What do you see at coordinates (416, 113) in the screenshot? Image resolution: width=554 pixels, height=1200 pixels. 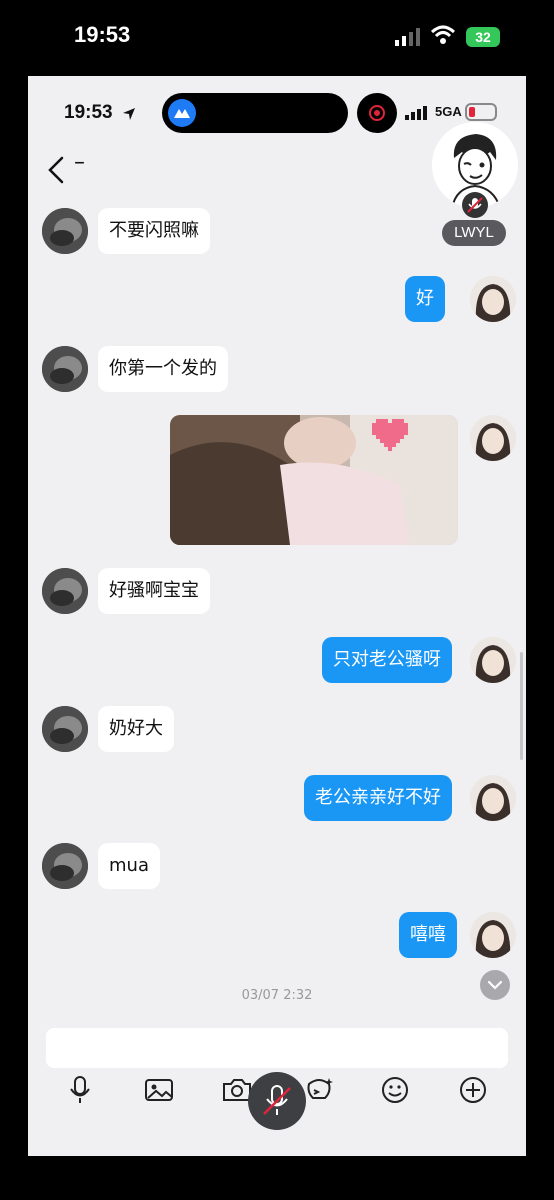 I see `signal-bars-icon` at bounding box center [416, 113].